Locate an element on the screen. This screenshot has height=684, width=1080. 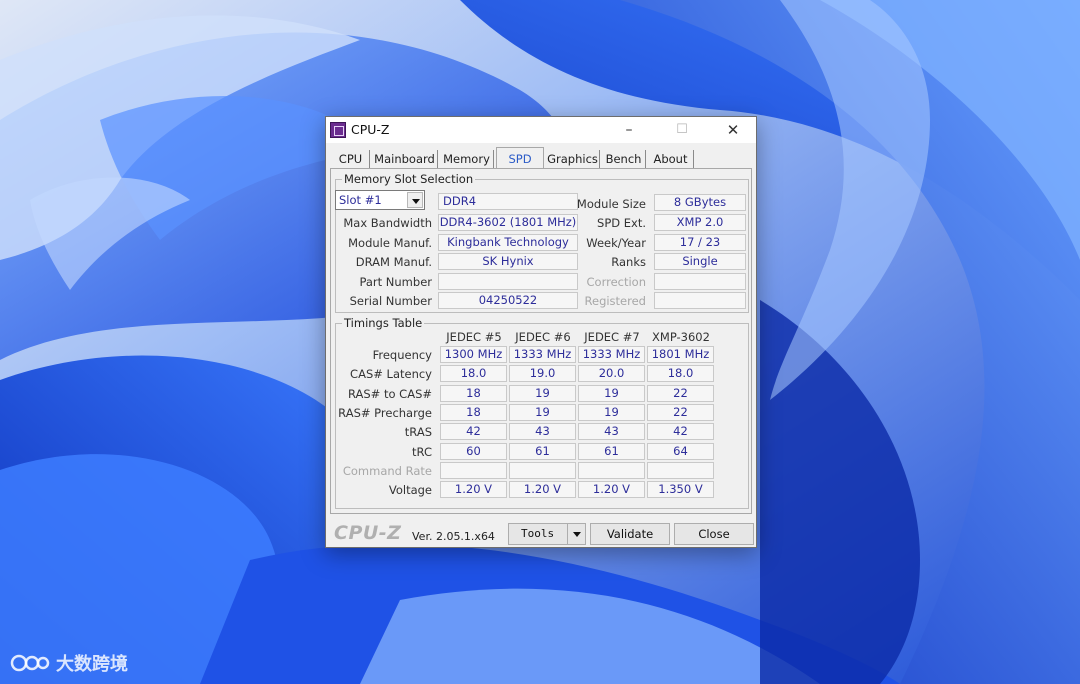
serial-number-field: 04250522 is located at coordinates (508, 300).